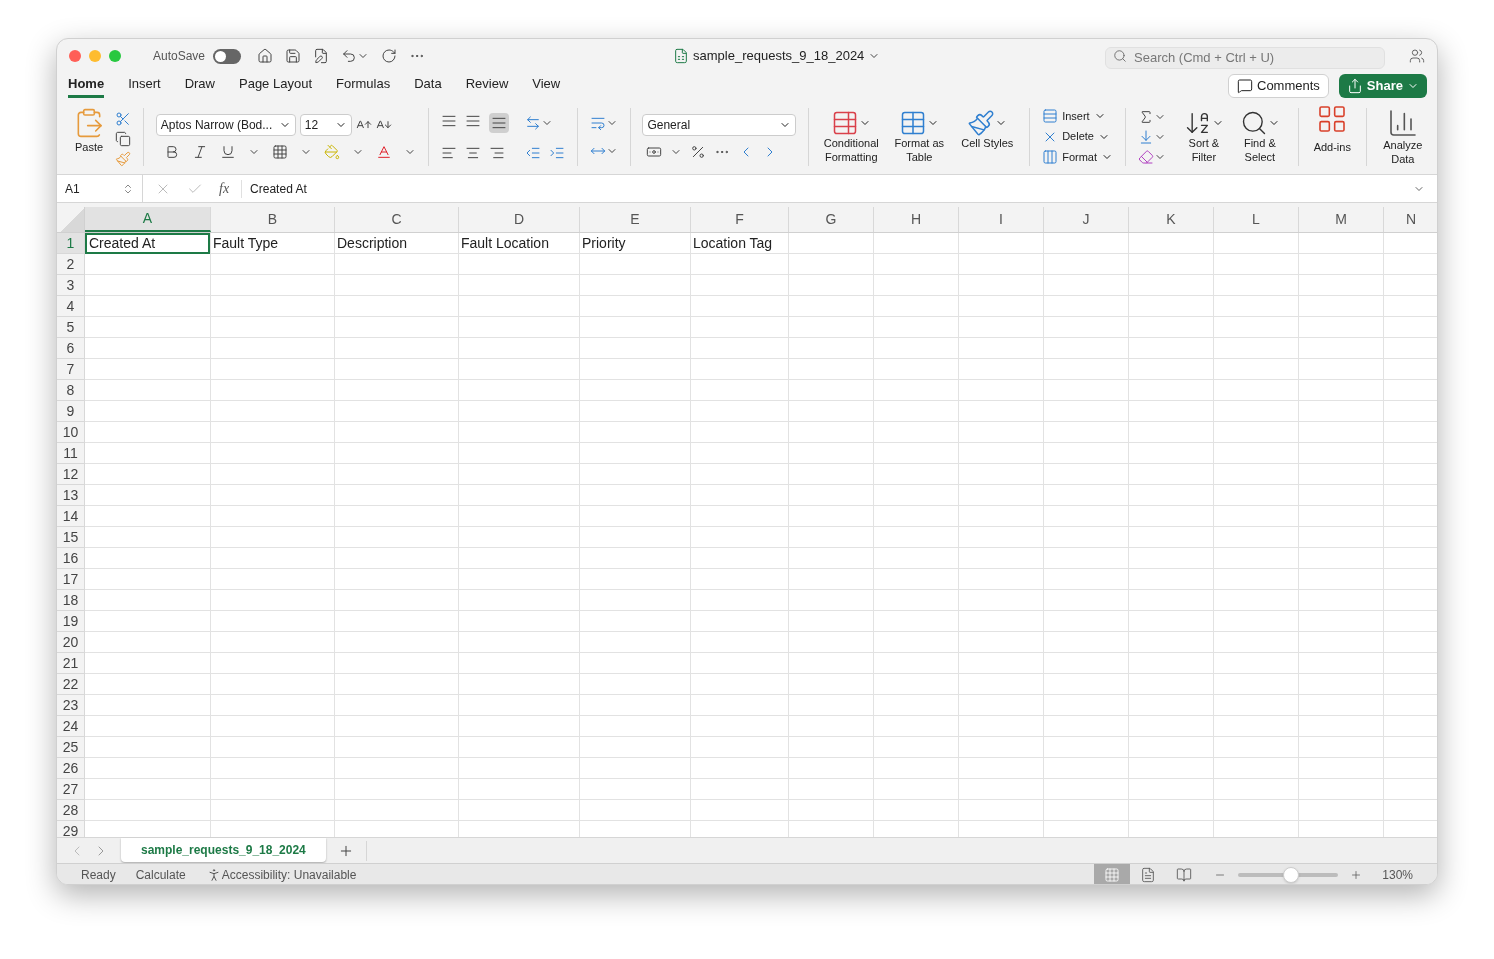  I want to click on redo-icon, so click(389, 56).